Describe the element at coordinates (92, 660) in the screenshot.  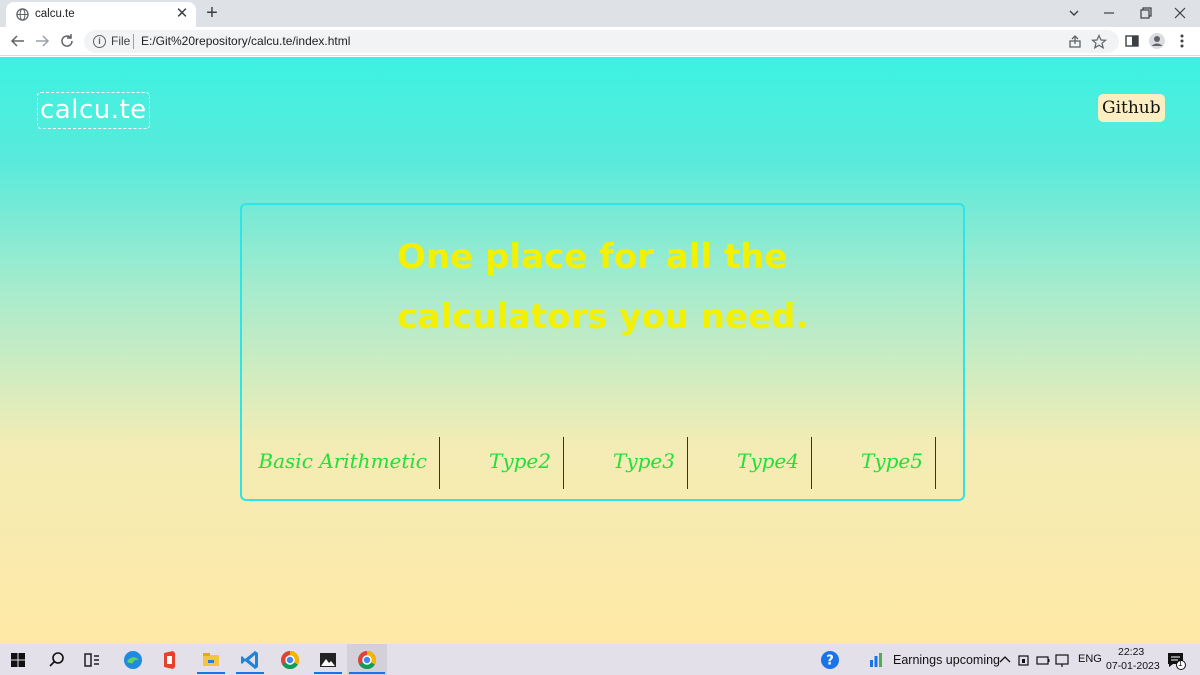
I see `task-view-icon` at that location.